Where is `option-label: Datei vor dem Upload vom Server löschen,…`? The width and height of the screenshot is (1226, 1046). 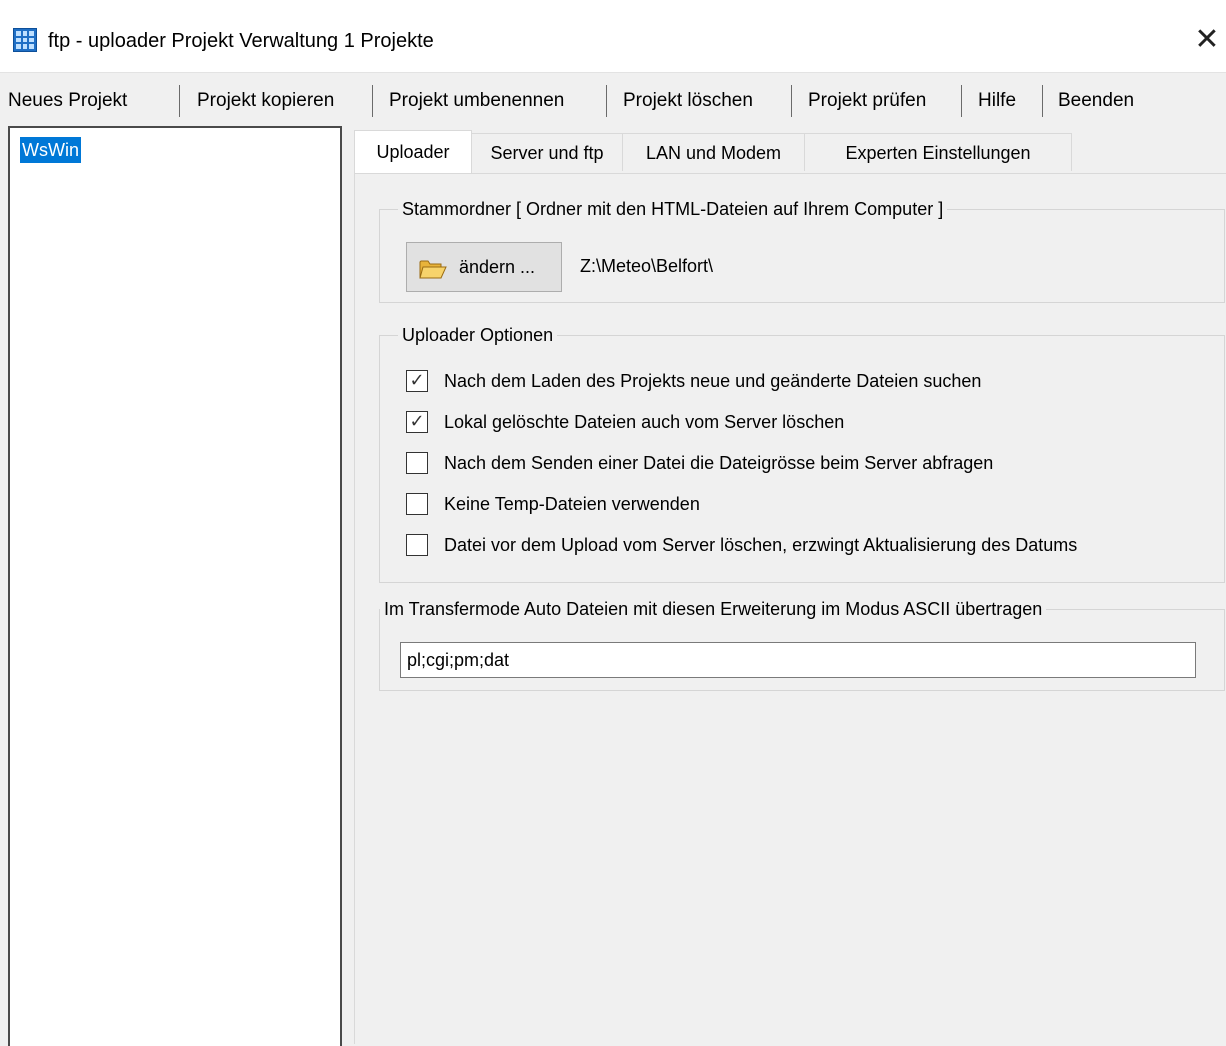
option-label: Datei vor dem Upload vom Server löschen,… is located at coordinates (761, 545).